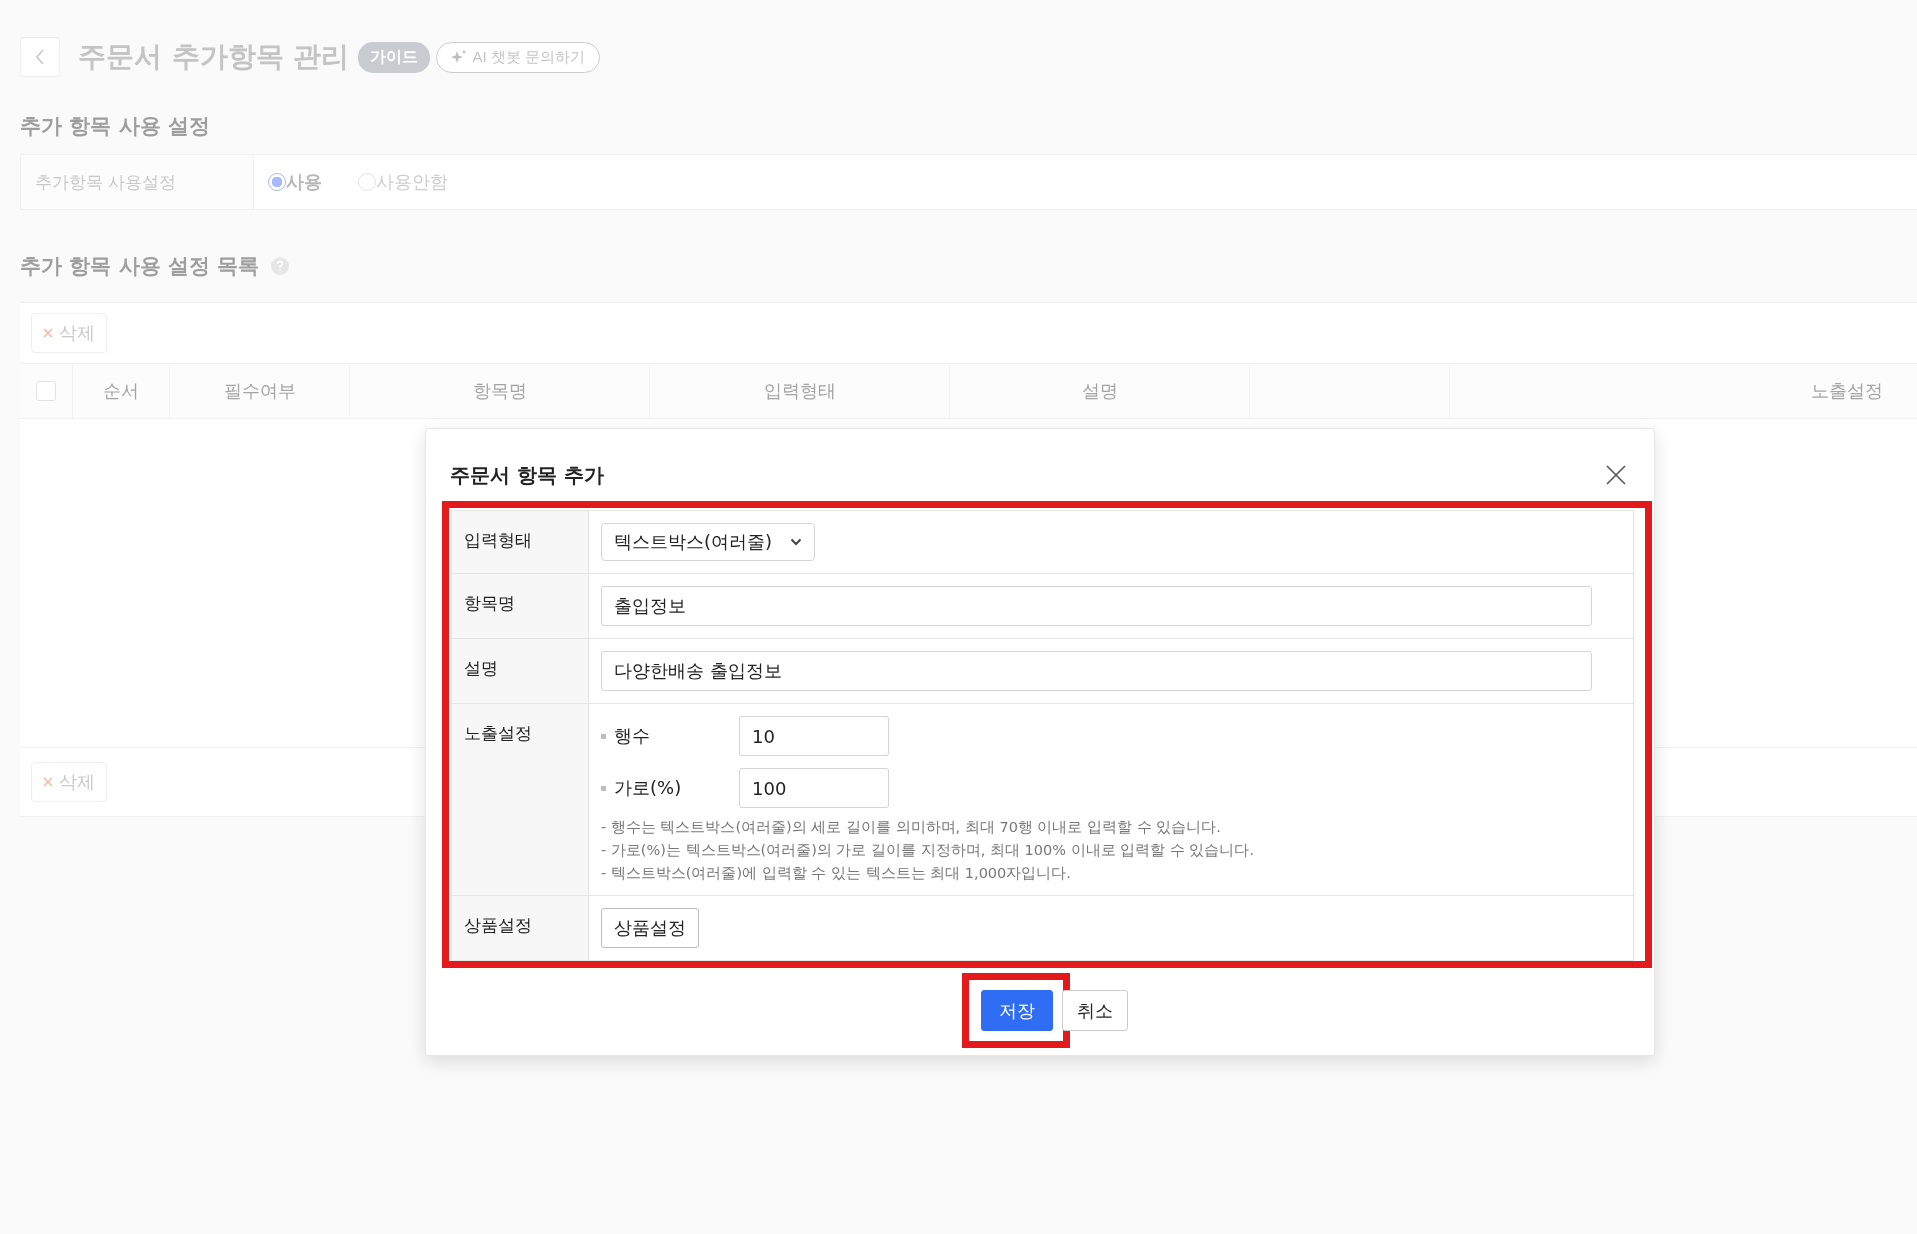 Image resolution: width=1917 pixels, height=1234 pixels. What do you see at coordinates (799, 391) in the screenshot?
I see `column-header: 입력형태` at bounding box center [799, 391].